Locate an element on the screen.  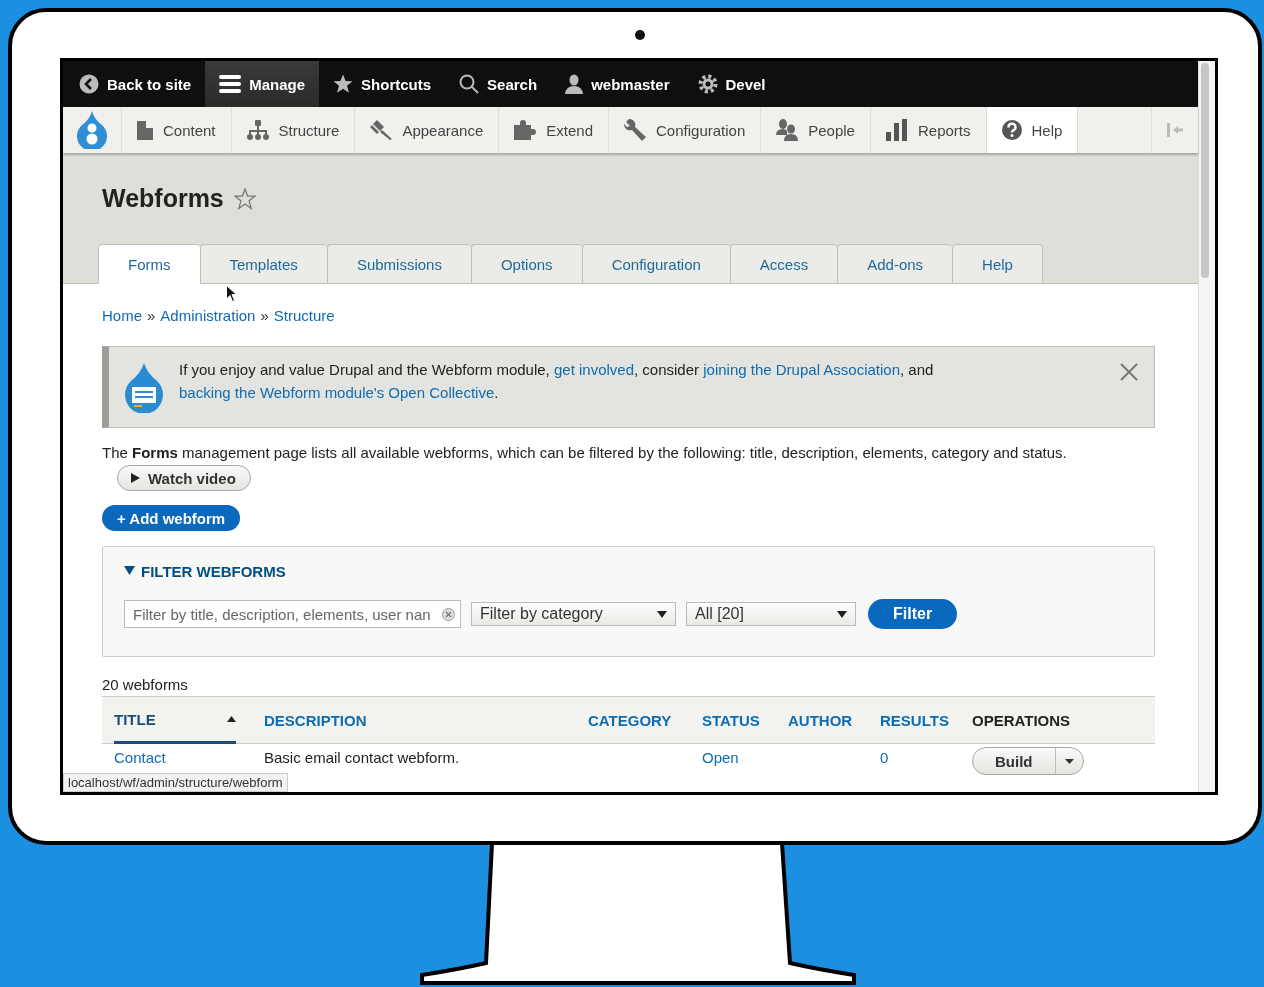
wrench-icon is located at coordinates (635, 130).